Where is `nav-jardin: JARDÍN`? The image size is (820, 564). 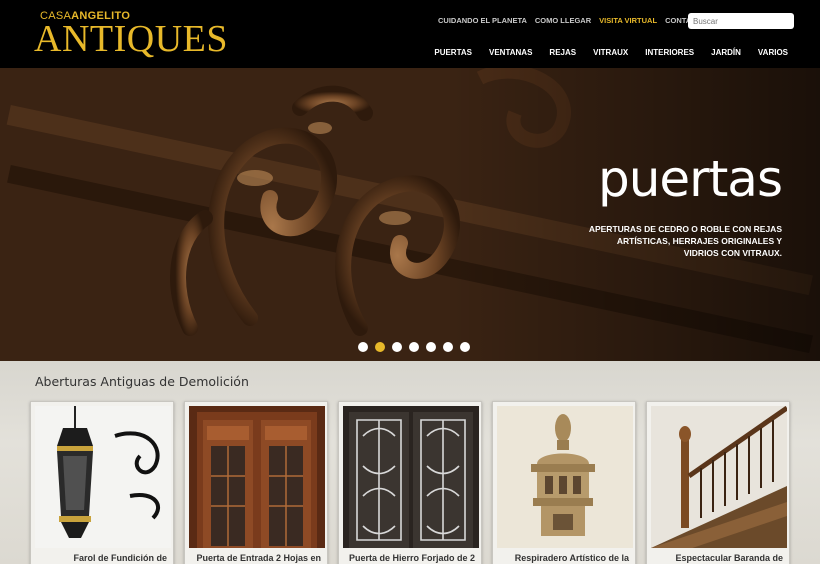
nav-jardin: JARDÍN is located at coordinates (726, 52).